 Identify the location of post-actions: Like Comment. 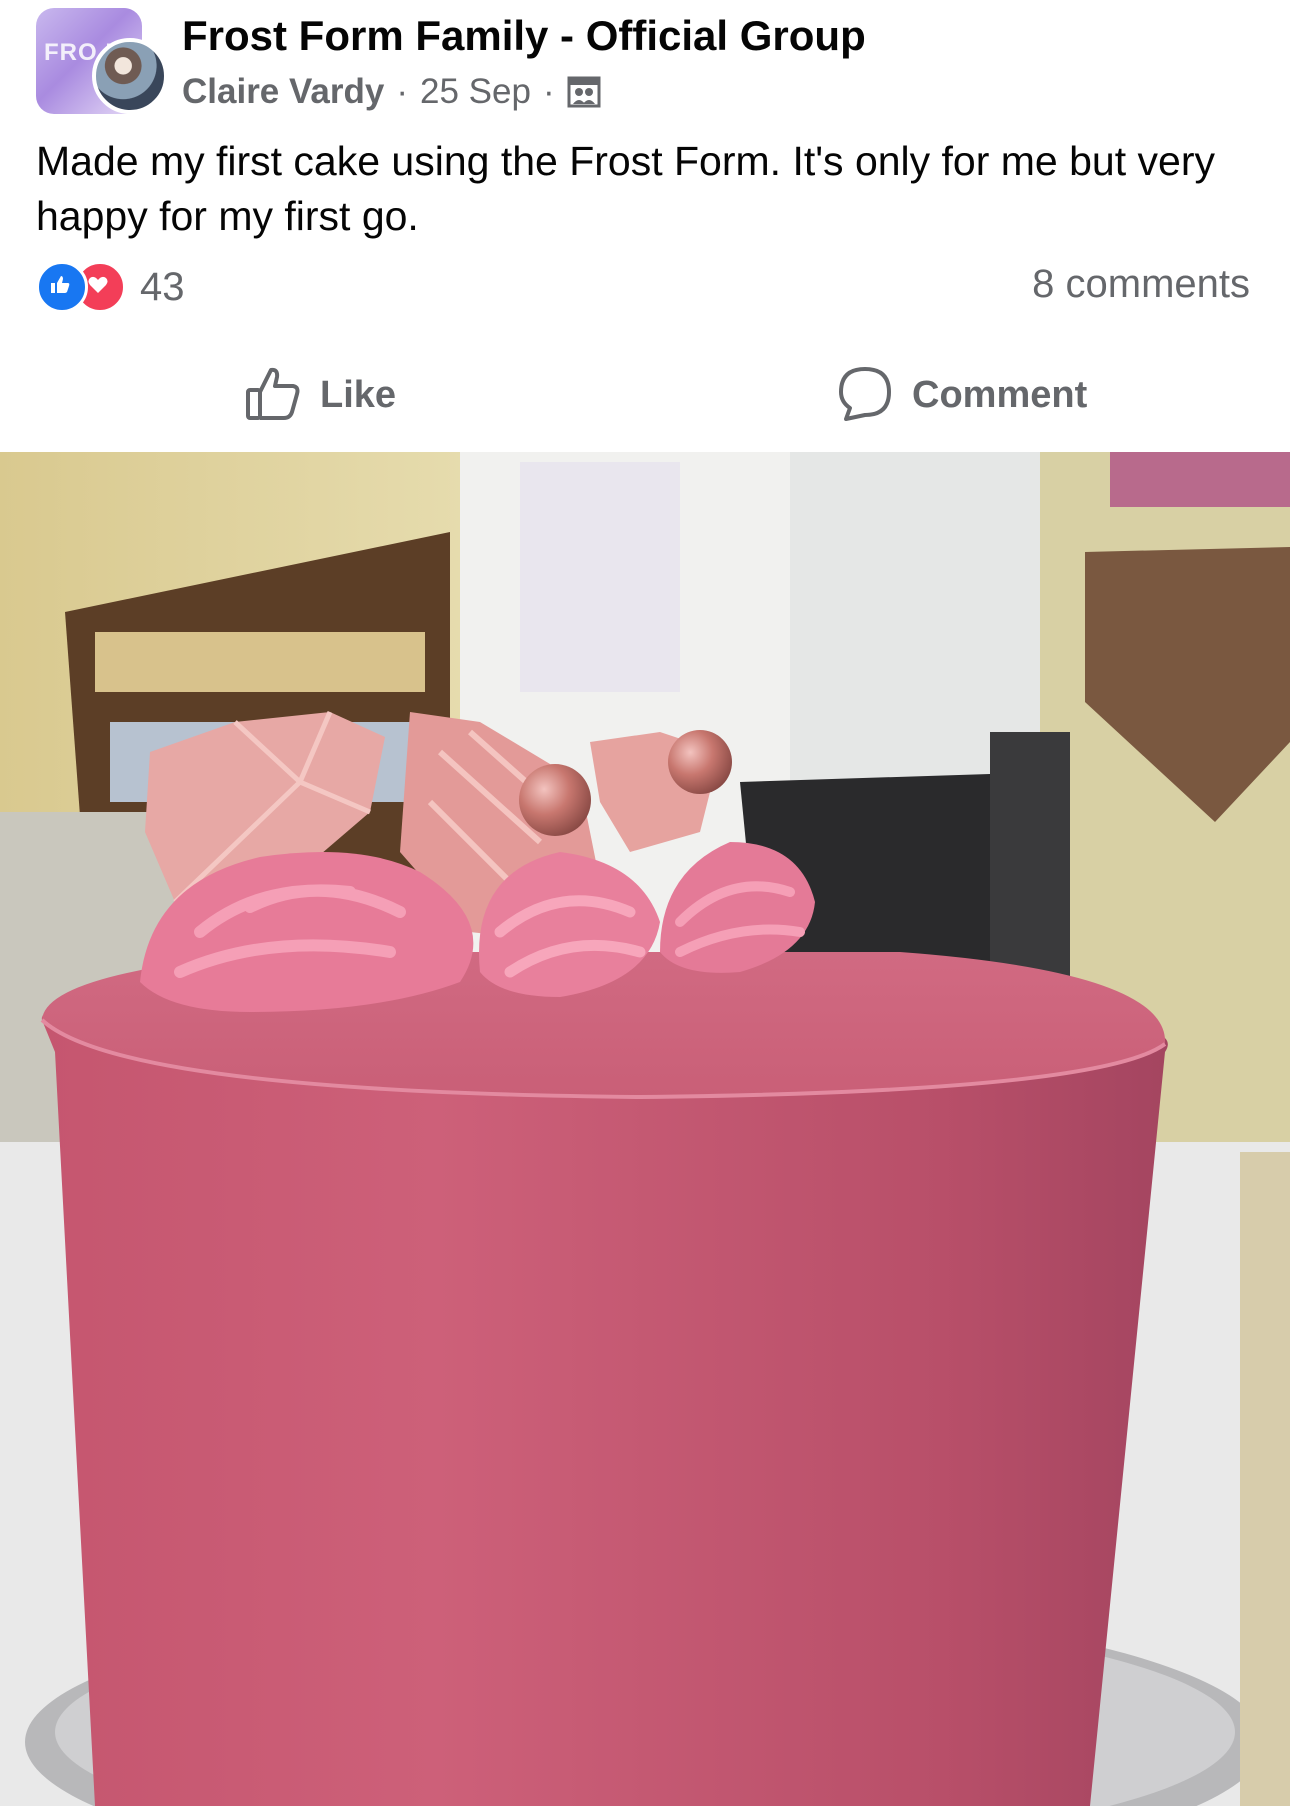
(645, 395).